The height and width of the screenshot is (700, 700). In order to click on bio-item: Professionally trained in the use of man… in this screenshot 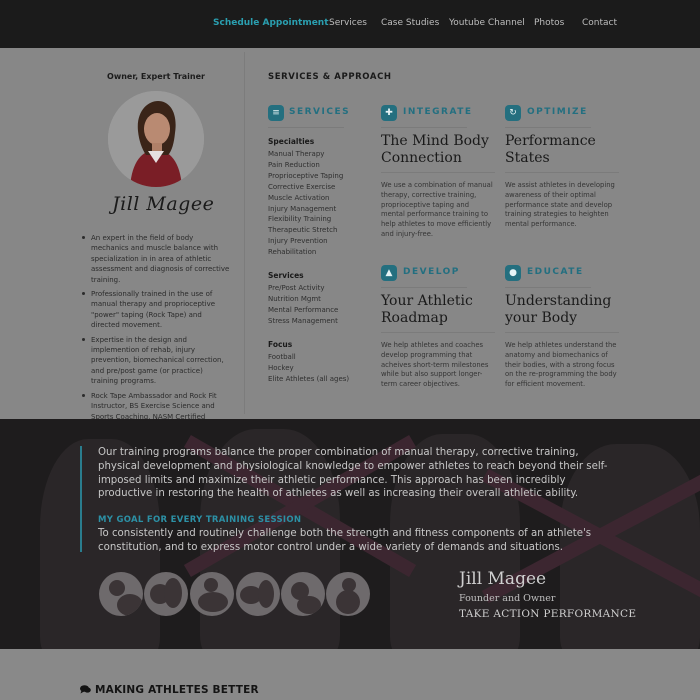, I will do `click(156, 310)`.